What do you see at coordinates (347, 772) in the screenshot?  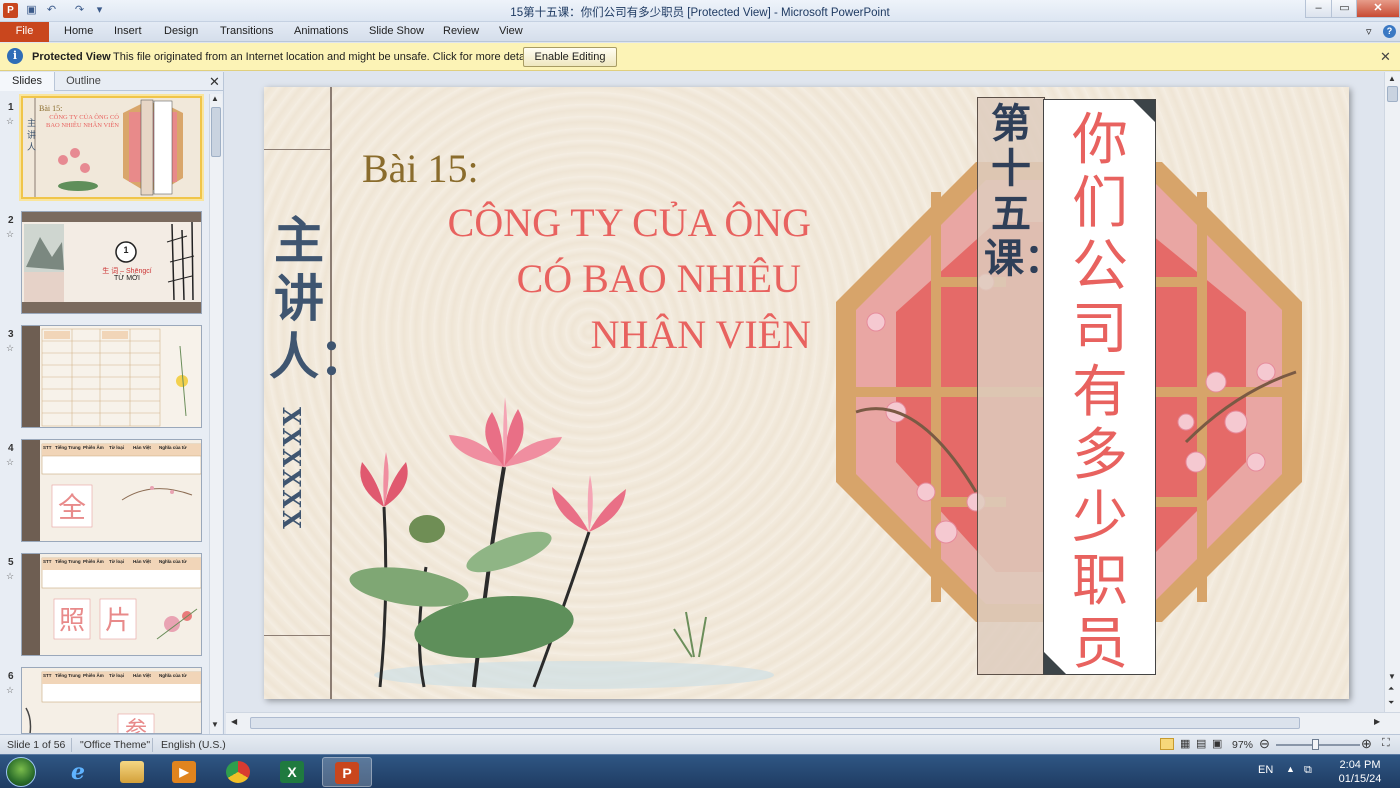 I see `taskbar-powerpoint: P` at bounding box center [347, 772].